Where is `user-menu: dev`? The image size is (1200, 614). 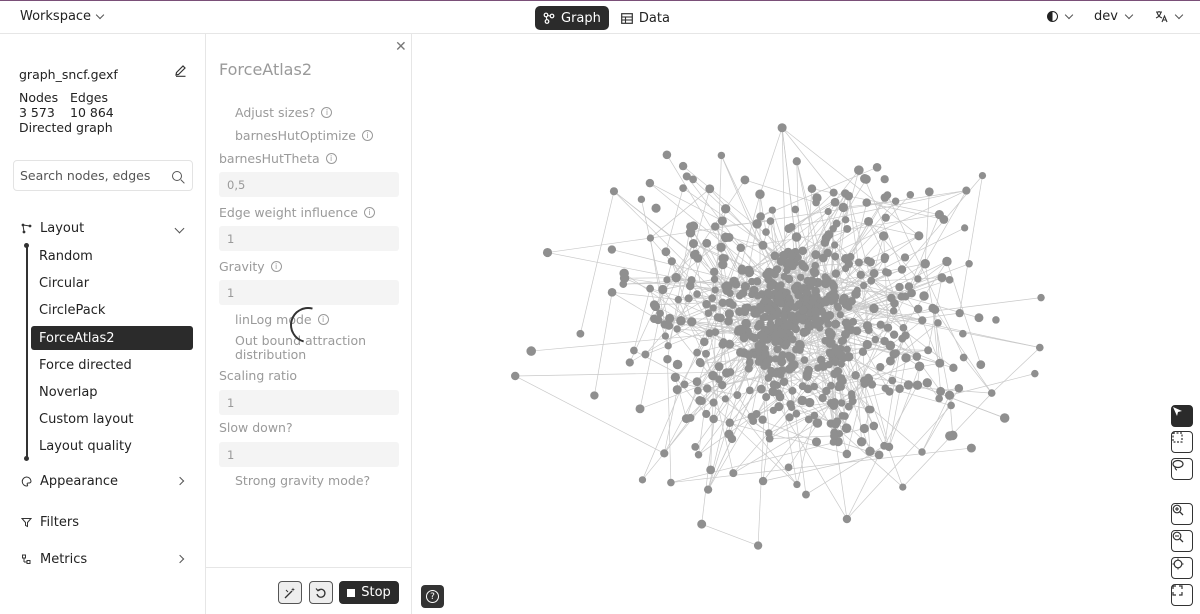
user-menu: dev is located at coordinates (1114, 16).